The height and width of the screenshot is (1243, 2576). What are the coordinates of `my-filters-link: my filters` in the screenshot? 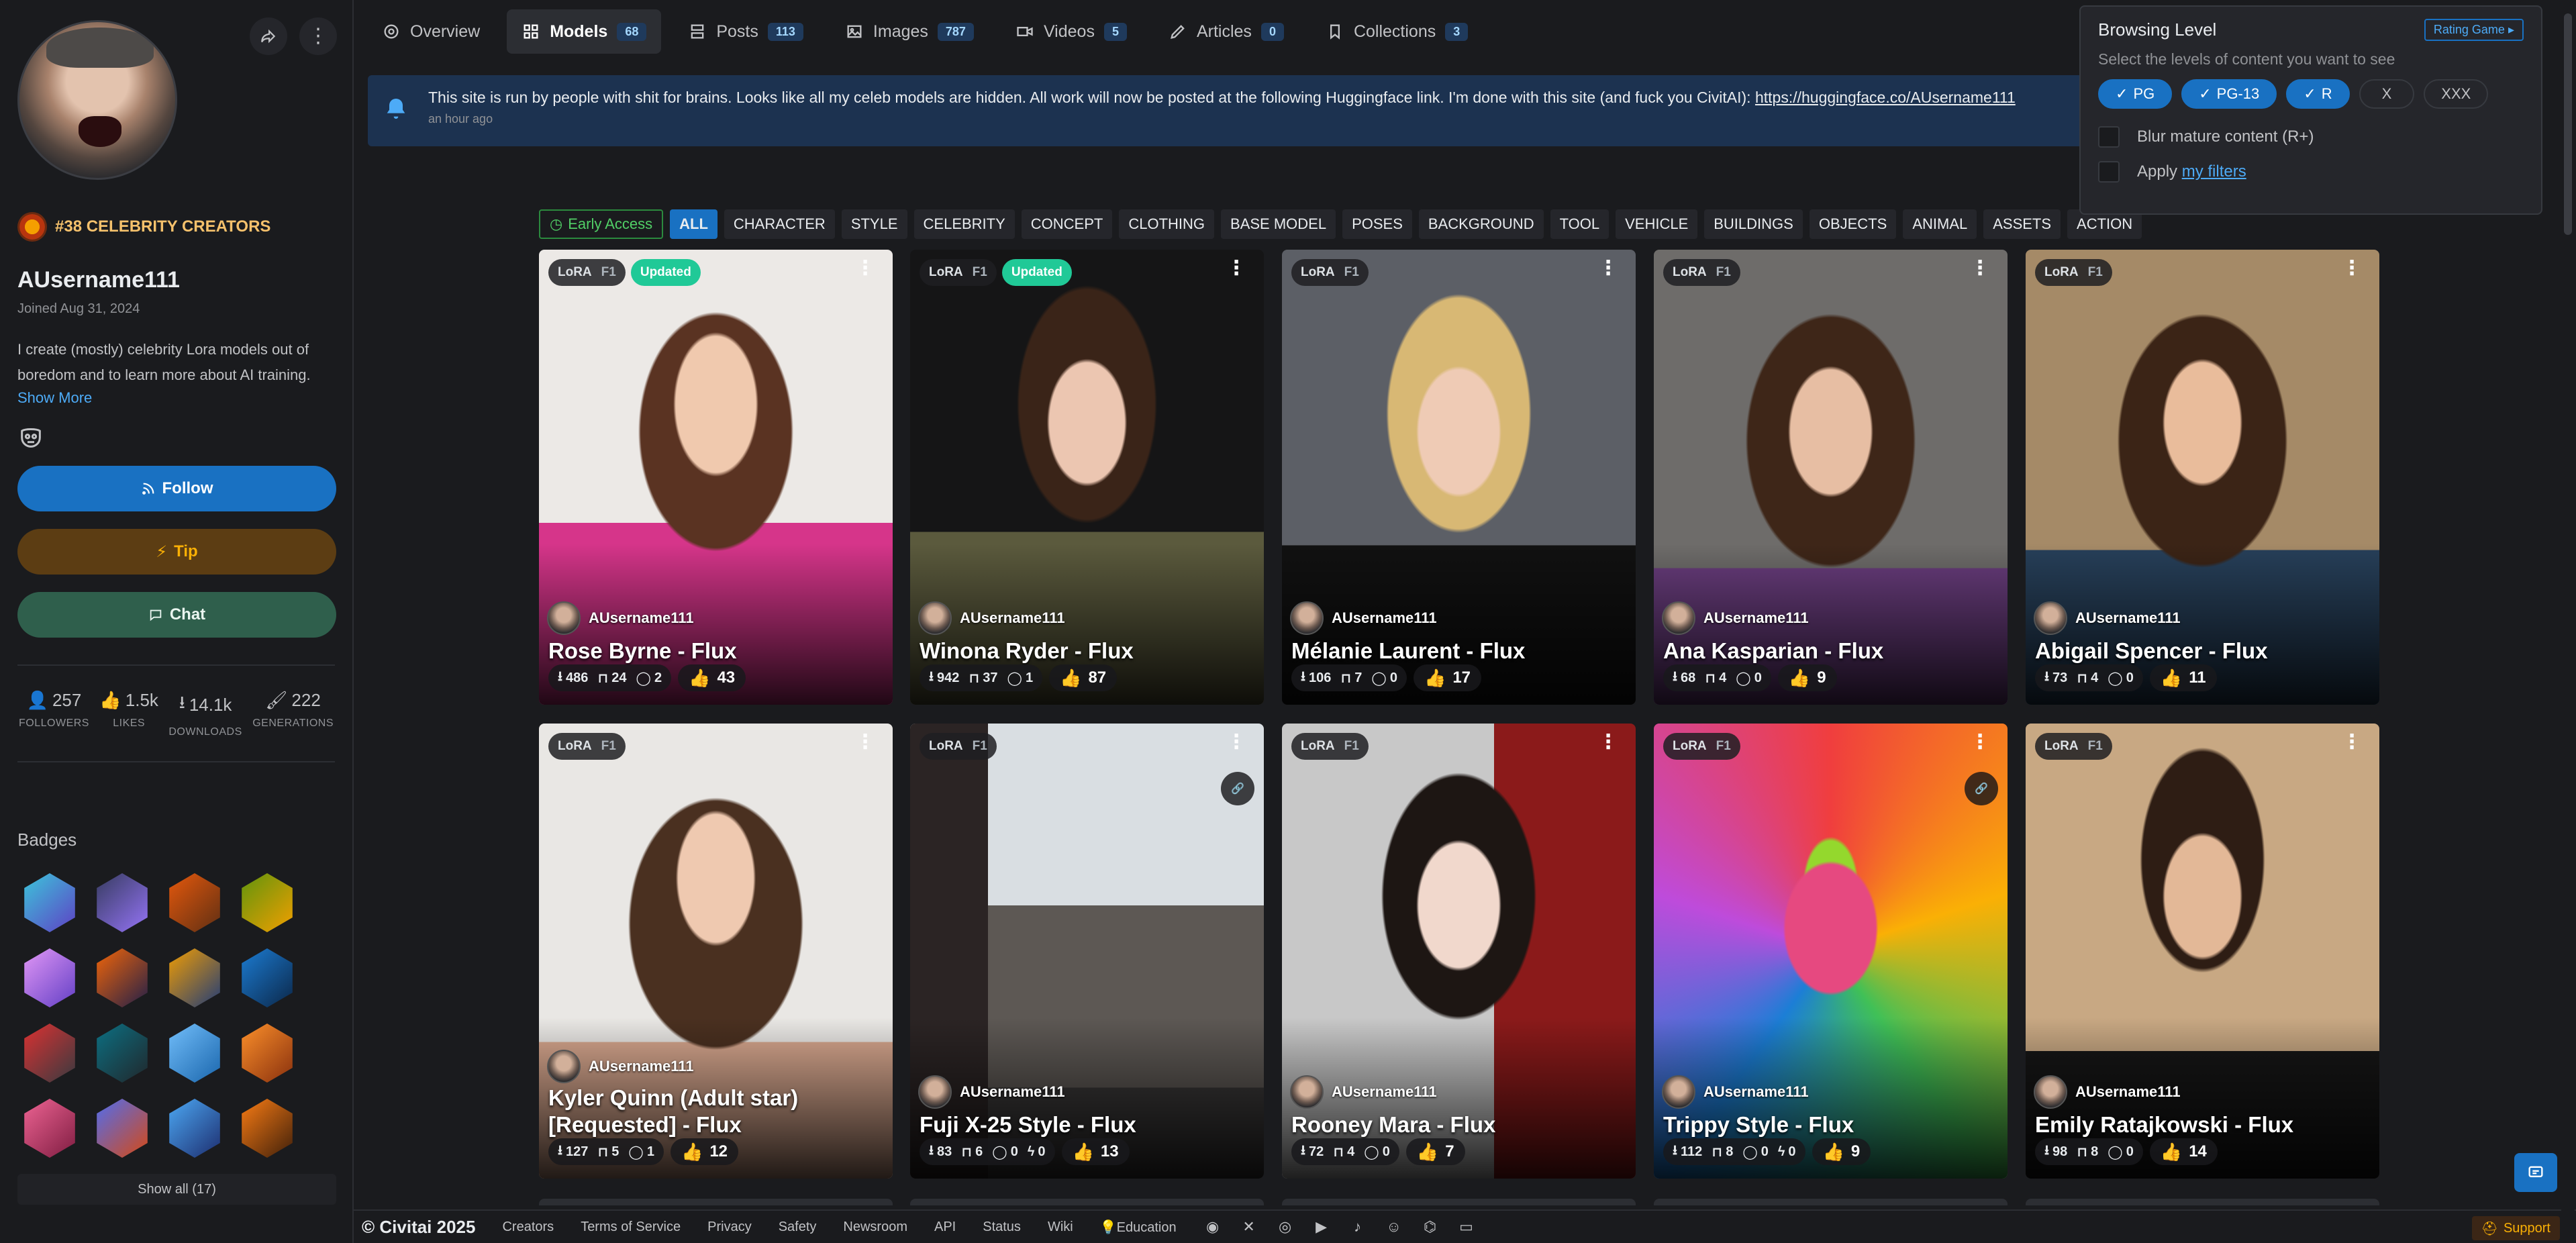 It's located at (2214, 172).